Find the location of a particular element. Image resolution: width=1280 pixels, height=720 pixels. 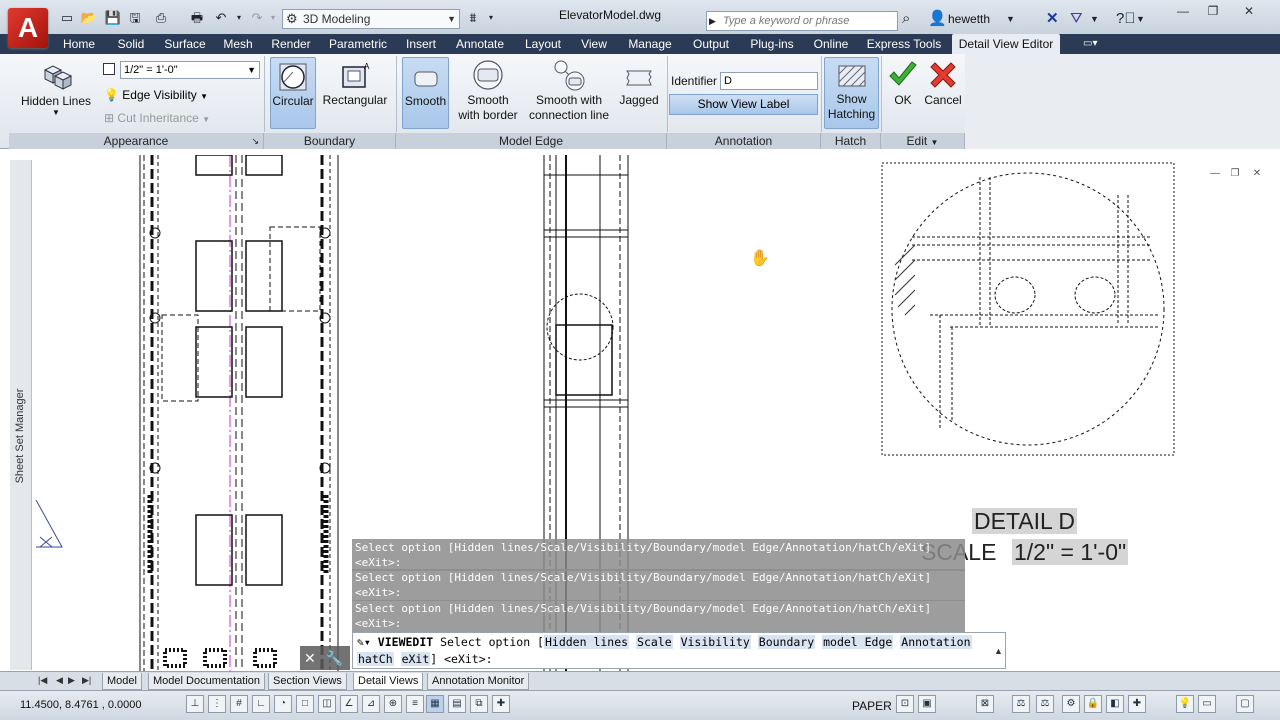

first-tab-icon: |◀ is located at coordinates (42, 680).